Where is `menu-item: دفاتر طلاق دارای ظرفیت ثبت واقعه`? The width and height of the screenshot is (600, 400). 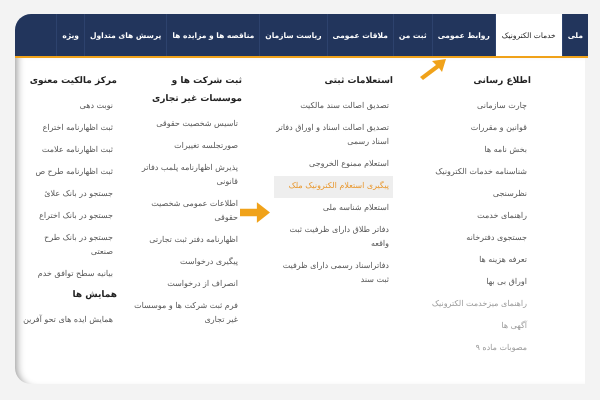
menu-item: دفاتر طلاق دارای ظرفیت ثبت واقعه is located at coordinates (333, 238).